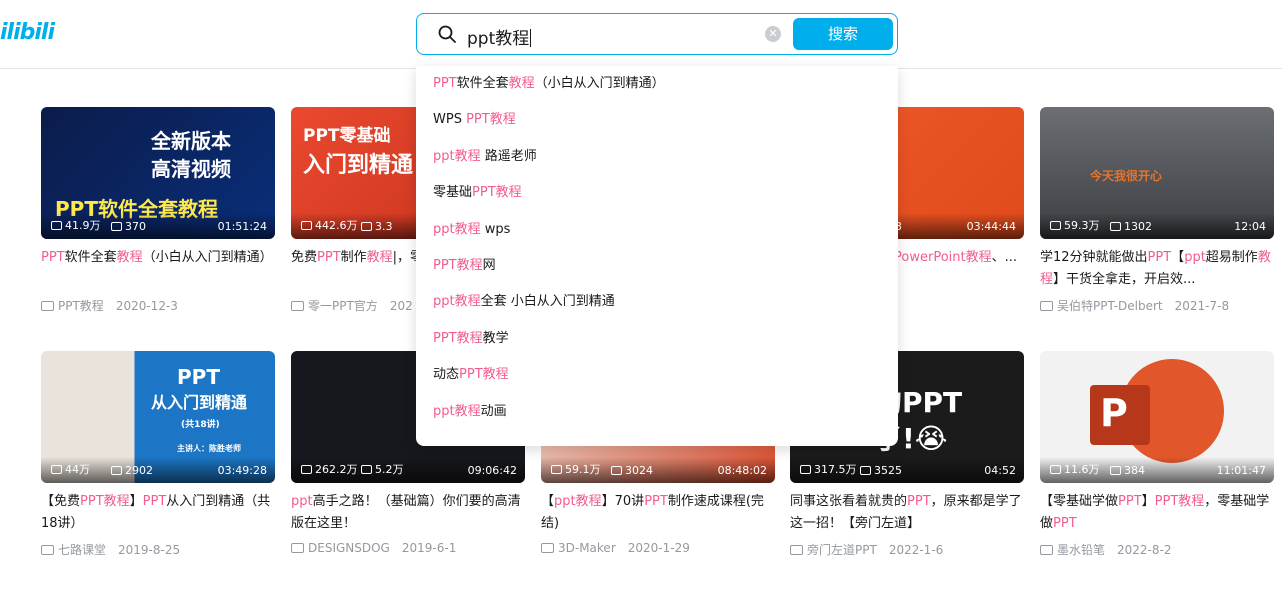 The image size is (1282, 594). Describe the element at coordinates (1144, 550) in the screenshot. I see `upload-date: 2022-8-2` at that location.